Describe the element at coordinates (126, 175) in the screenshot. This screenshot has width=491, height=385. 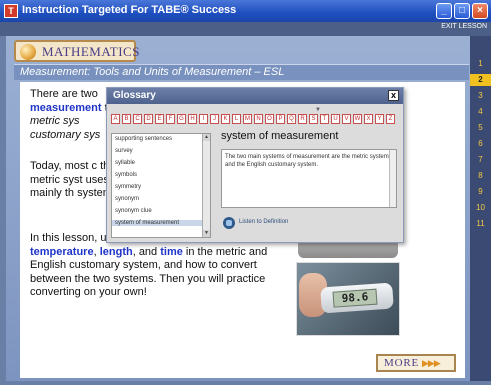
I see `list-item: symbols` at that location.